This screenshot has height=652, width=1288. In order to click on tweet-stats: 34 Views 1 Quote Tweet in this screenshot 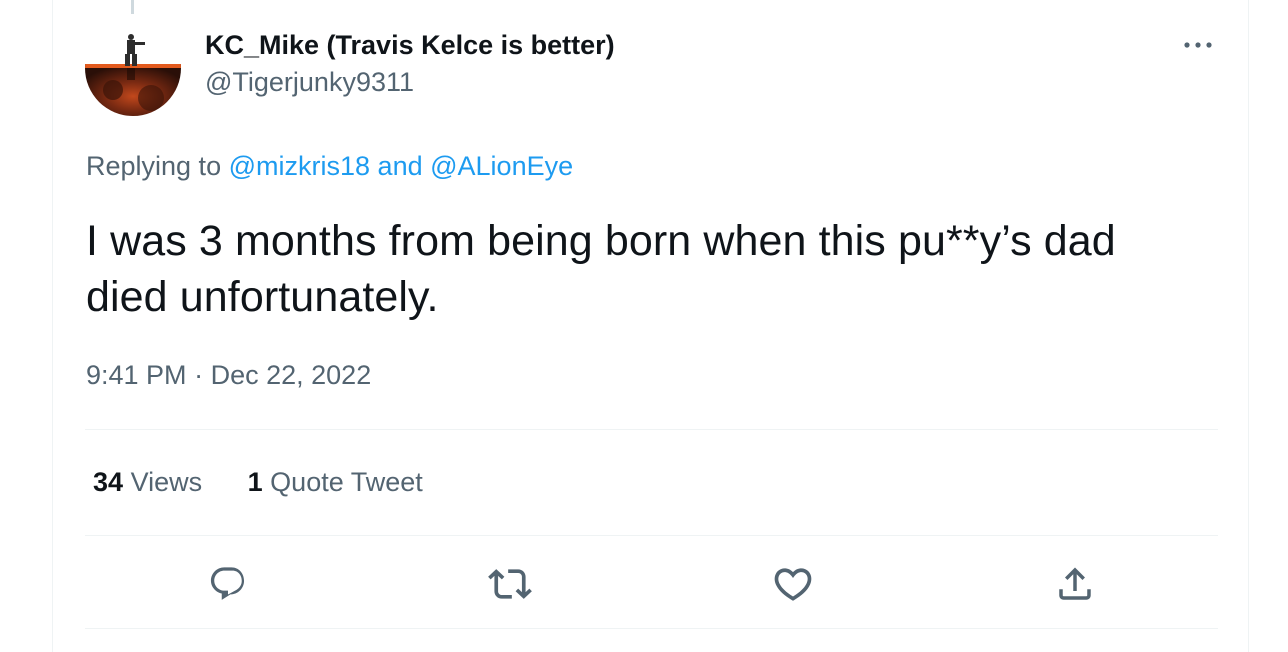, I will do `click(277, 482)`.